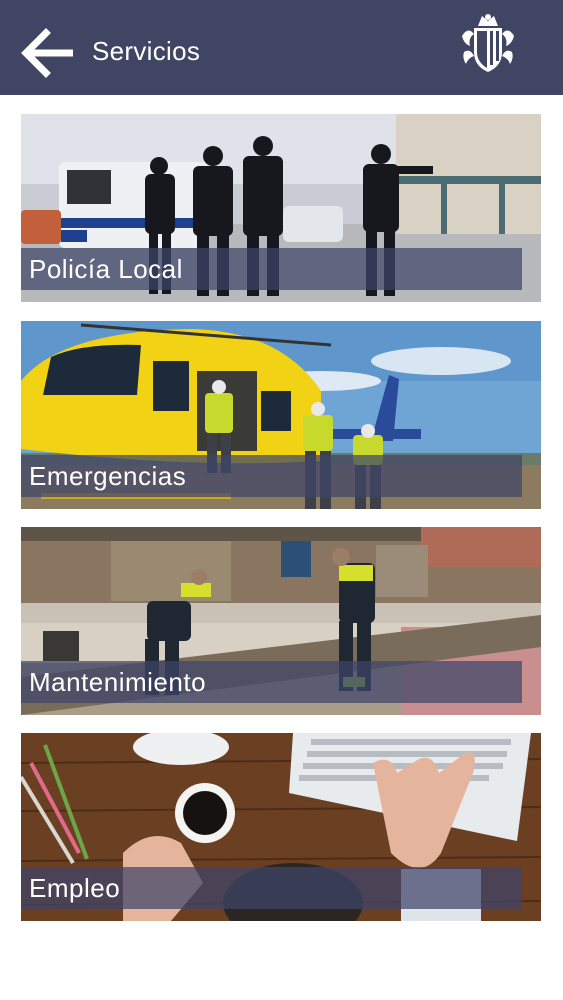 Image resolution: width=563 pixels, height=1000 pixels. What do you see at coordinates (271, 888) in the screenshot?
I see `service-label-band: Empleo` at bounding box center [271, 888].